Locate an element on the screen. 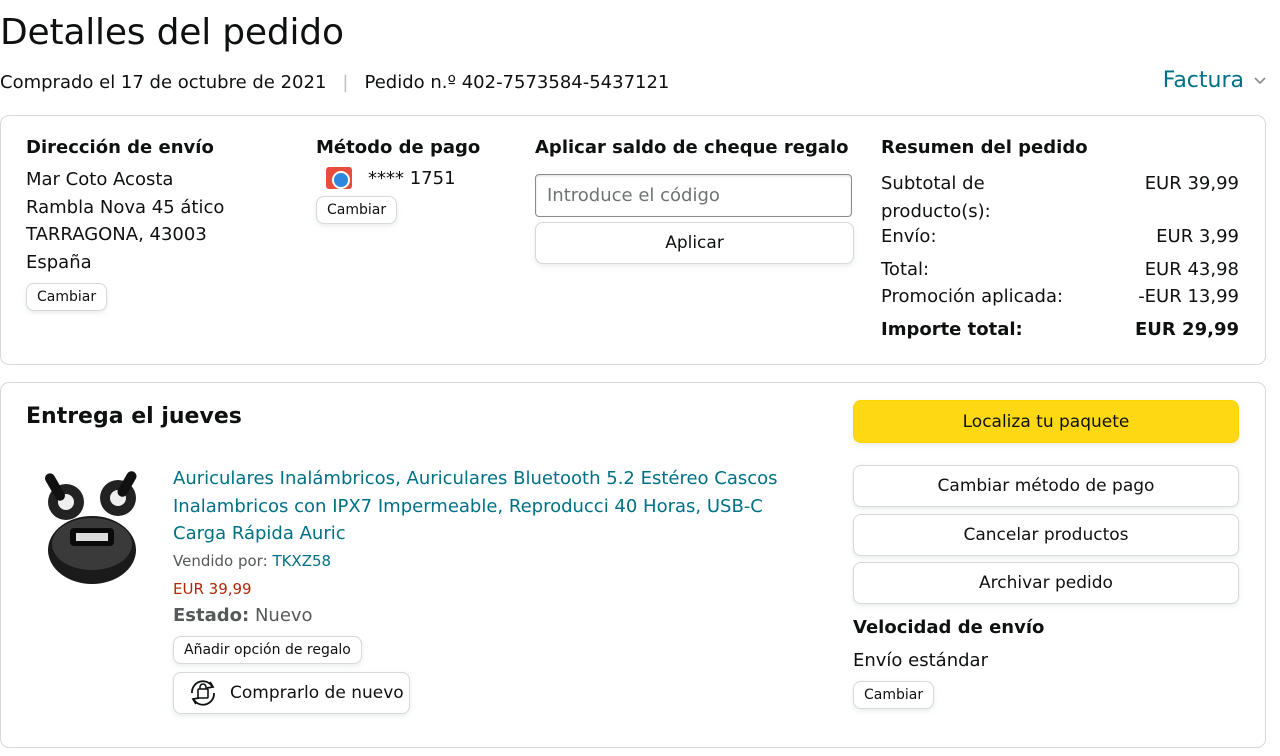  card-number: **** 1751 is located at coordinates (412, 178).